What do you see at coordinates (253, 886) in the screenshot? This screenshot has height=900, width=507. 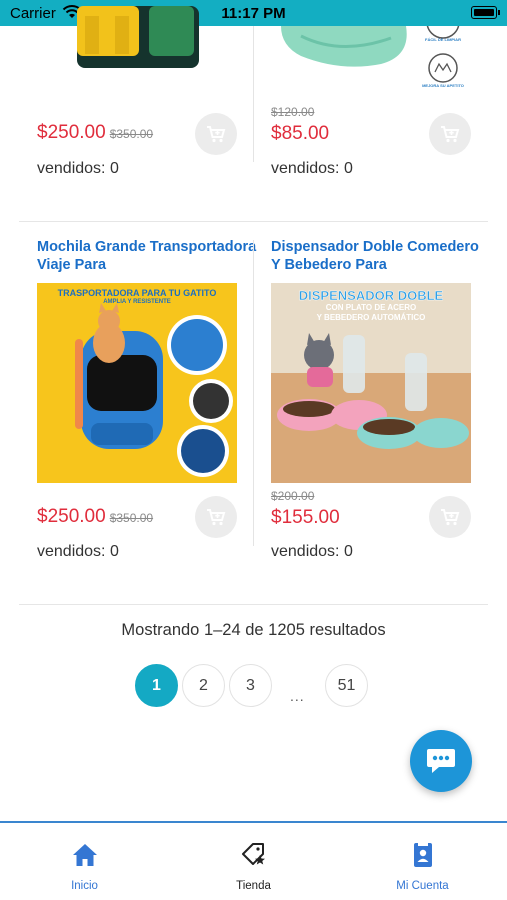 I see `tab-label: Tienda` at bounding box center [253, 886].